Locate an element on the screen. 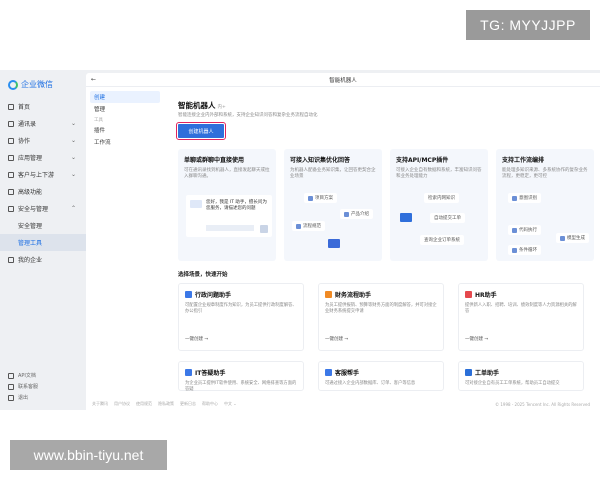  footer-link: 更新日志 is located at coordinates (188, 404).